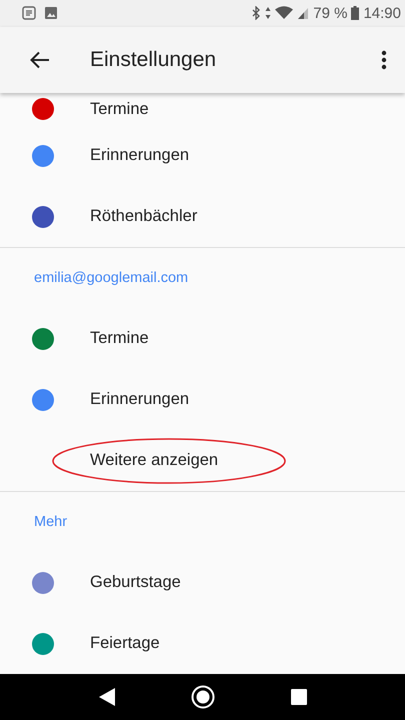 The width and height of the screenshot is (405, 720). I want to click on notes-icon, so click(29, 13).